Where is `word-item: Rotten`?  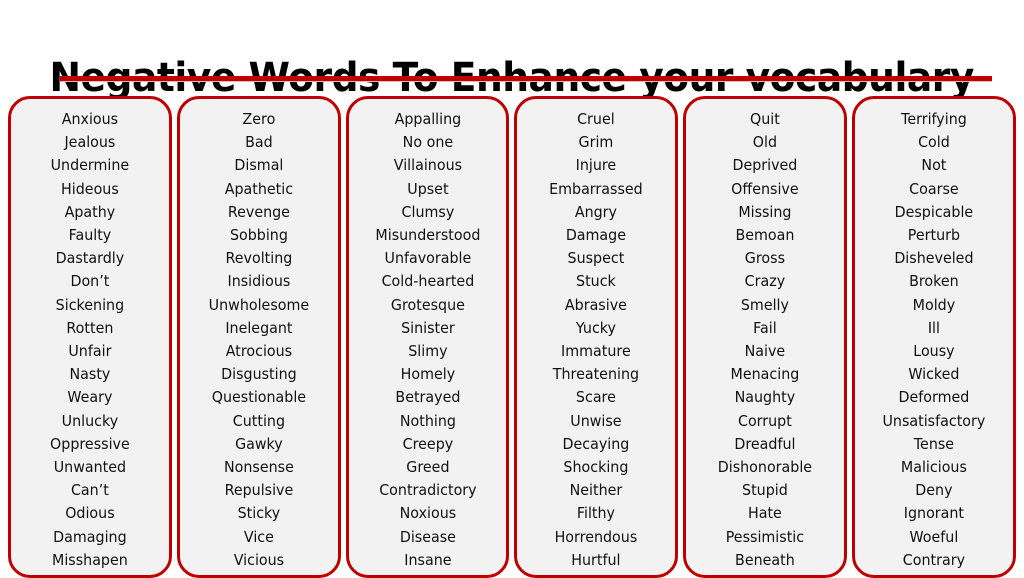
word-item: Rotten is located at coordinates (90, 327).